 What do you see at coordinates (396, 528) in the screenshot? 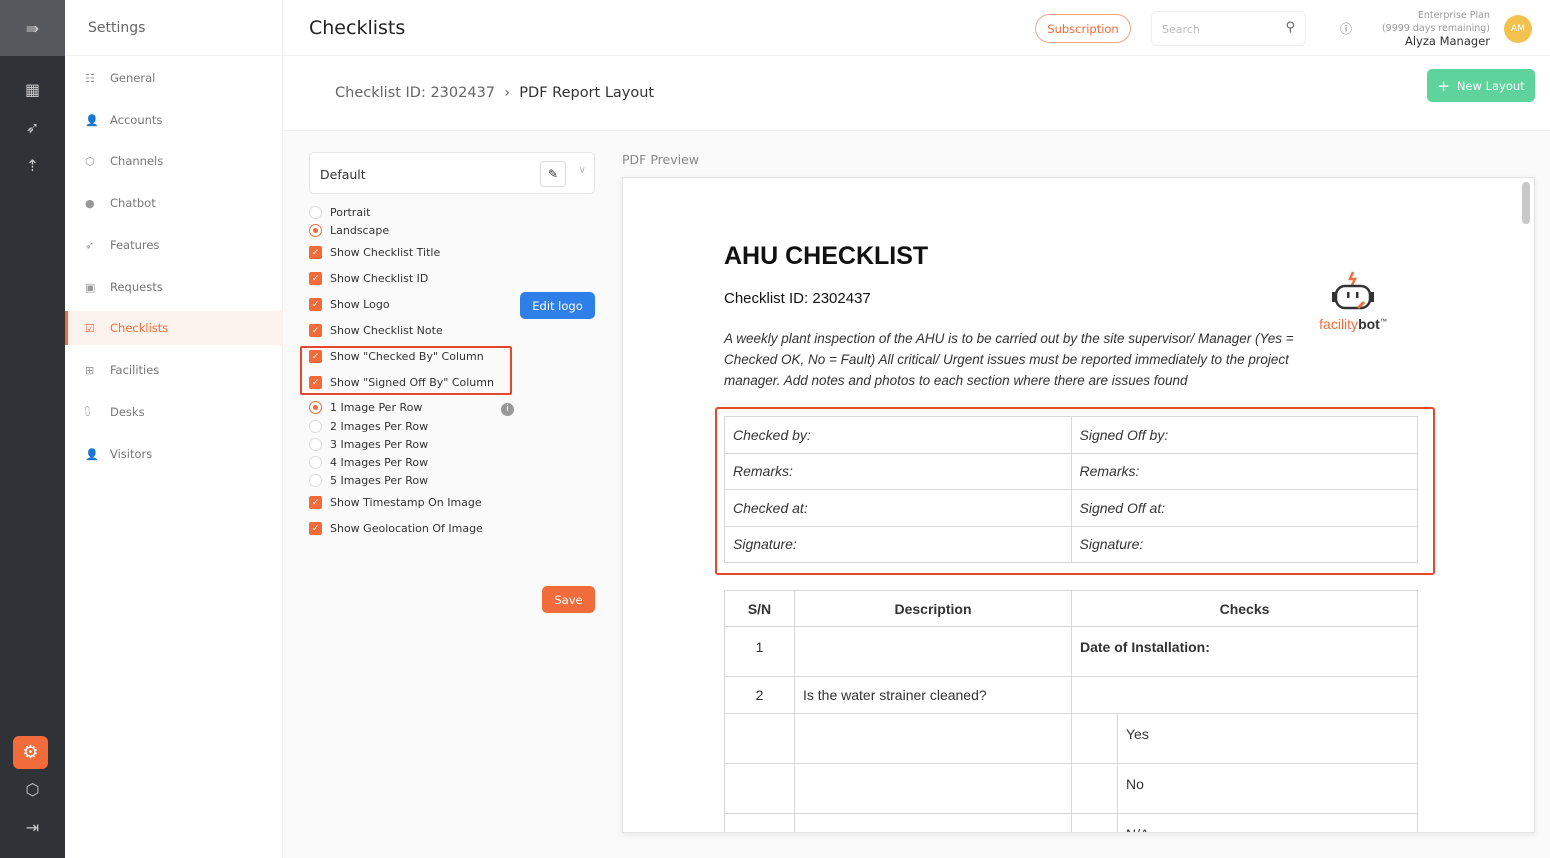
I see `geolocation-checkbox: ✓ Show Geolocation Of Image` at bounding box center [396, 528].